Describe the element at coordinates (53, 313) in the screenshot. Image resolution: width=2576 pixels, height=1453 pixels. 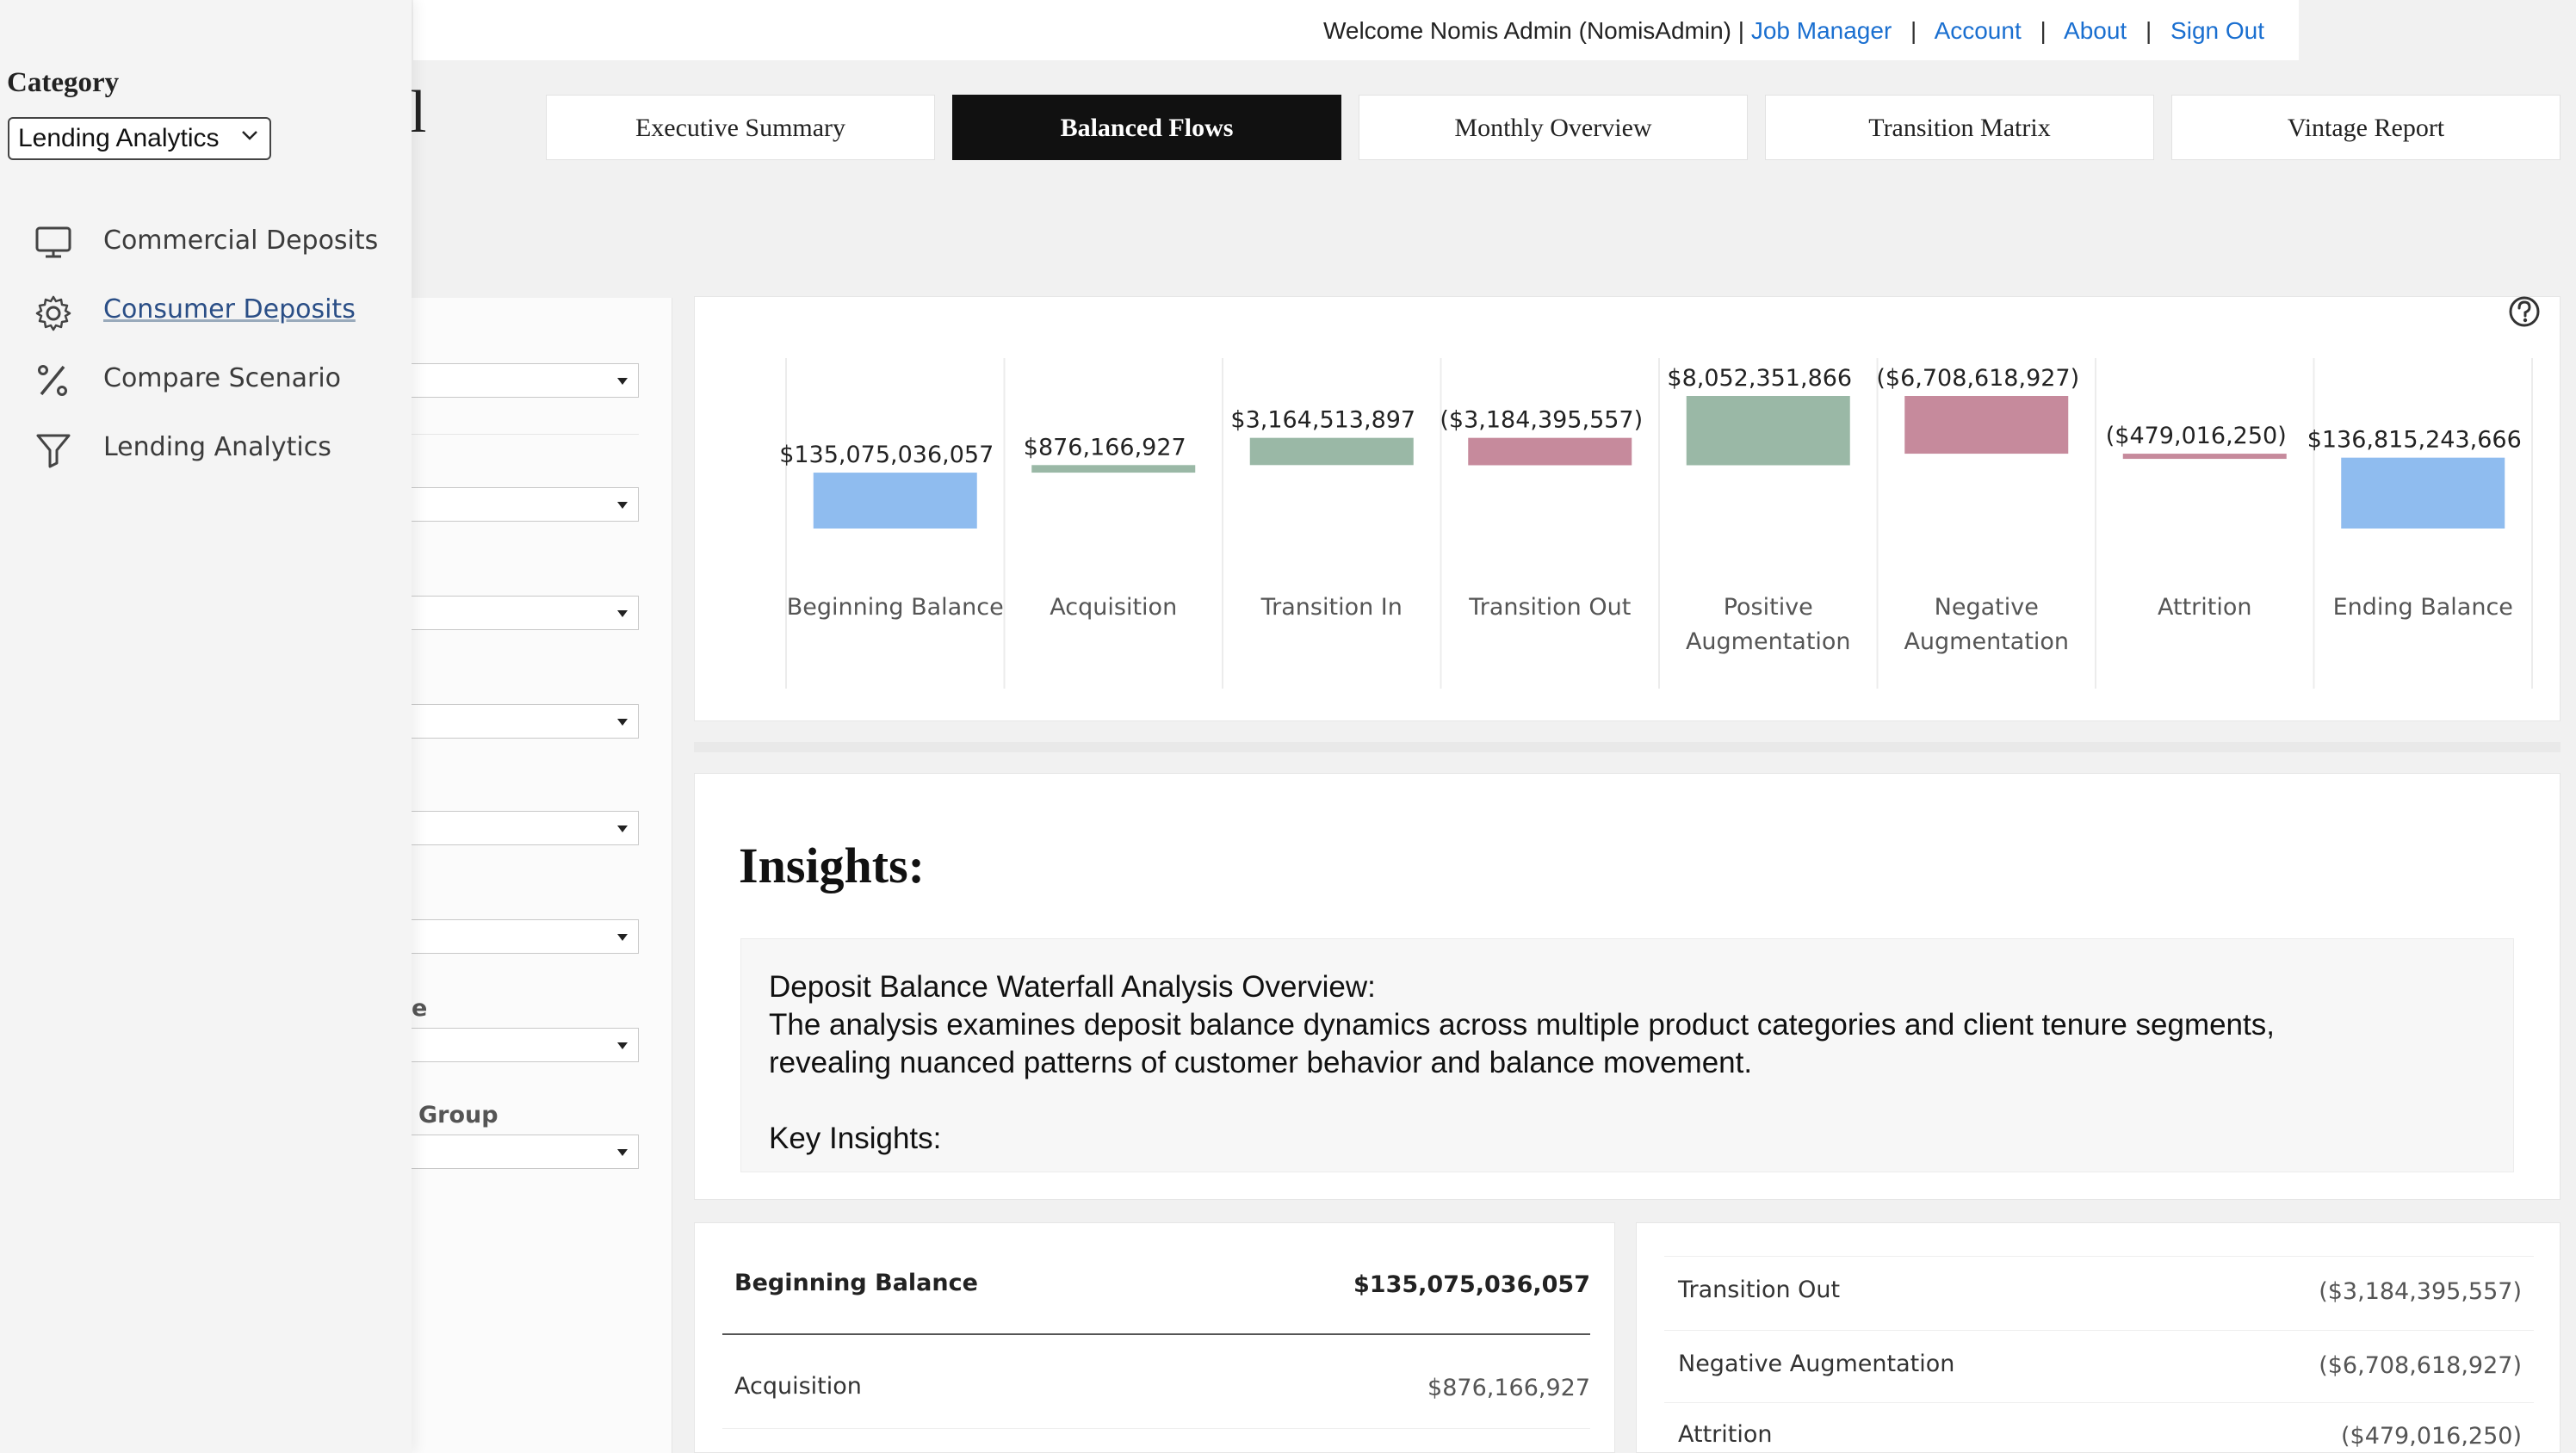
I see `gear-icon` at that location.